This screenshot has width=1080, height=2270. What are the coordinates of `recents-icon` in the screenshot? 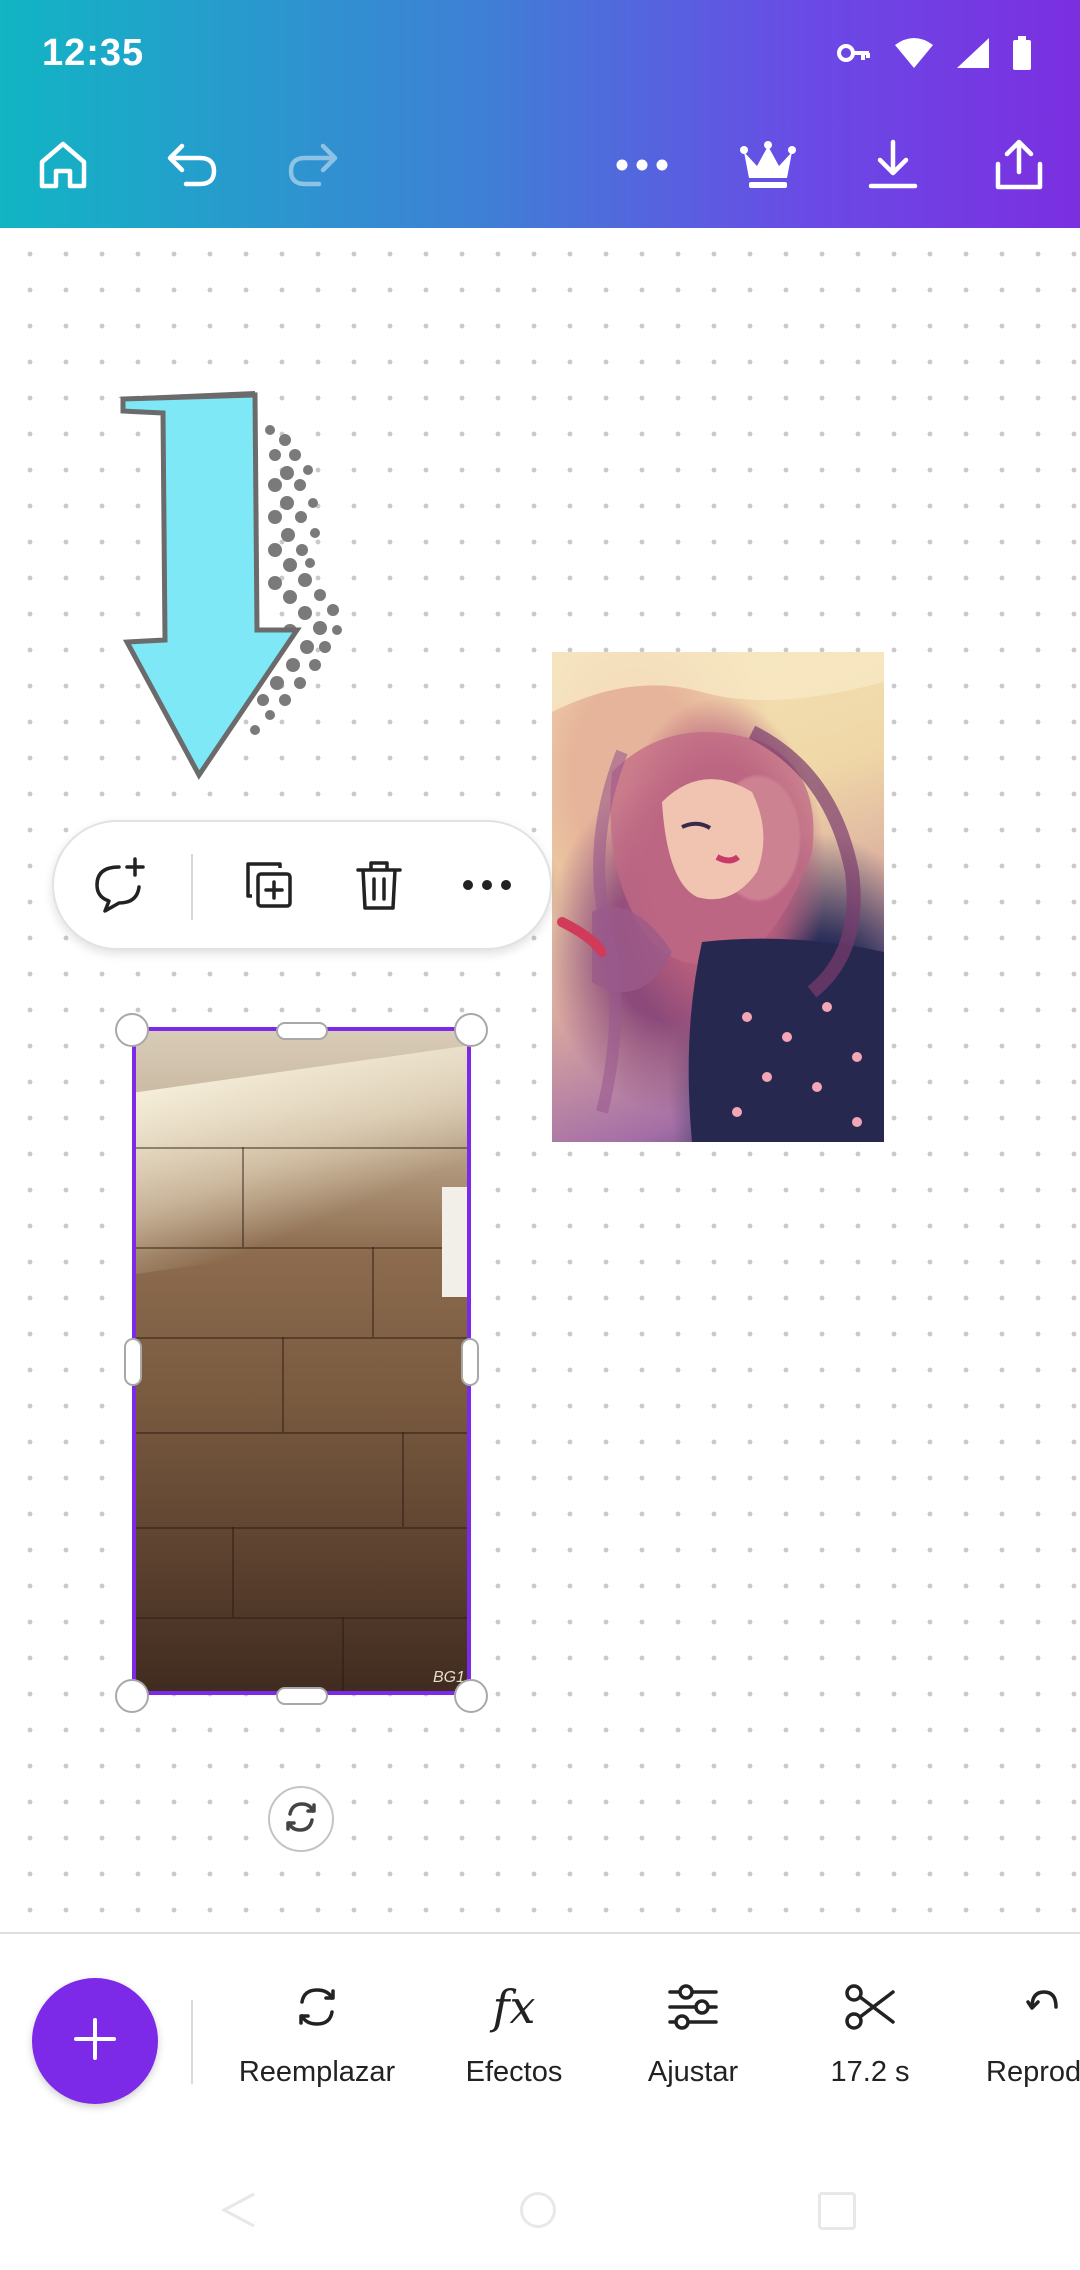 It's located at (837, 2211).